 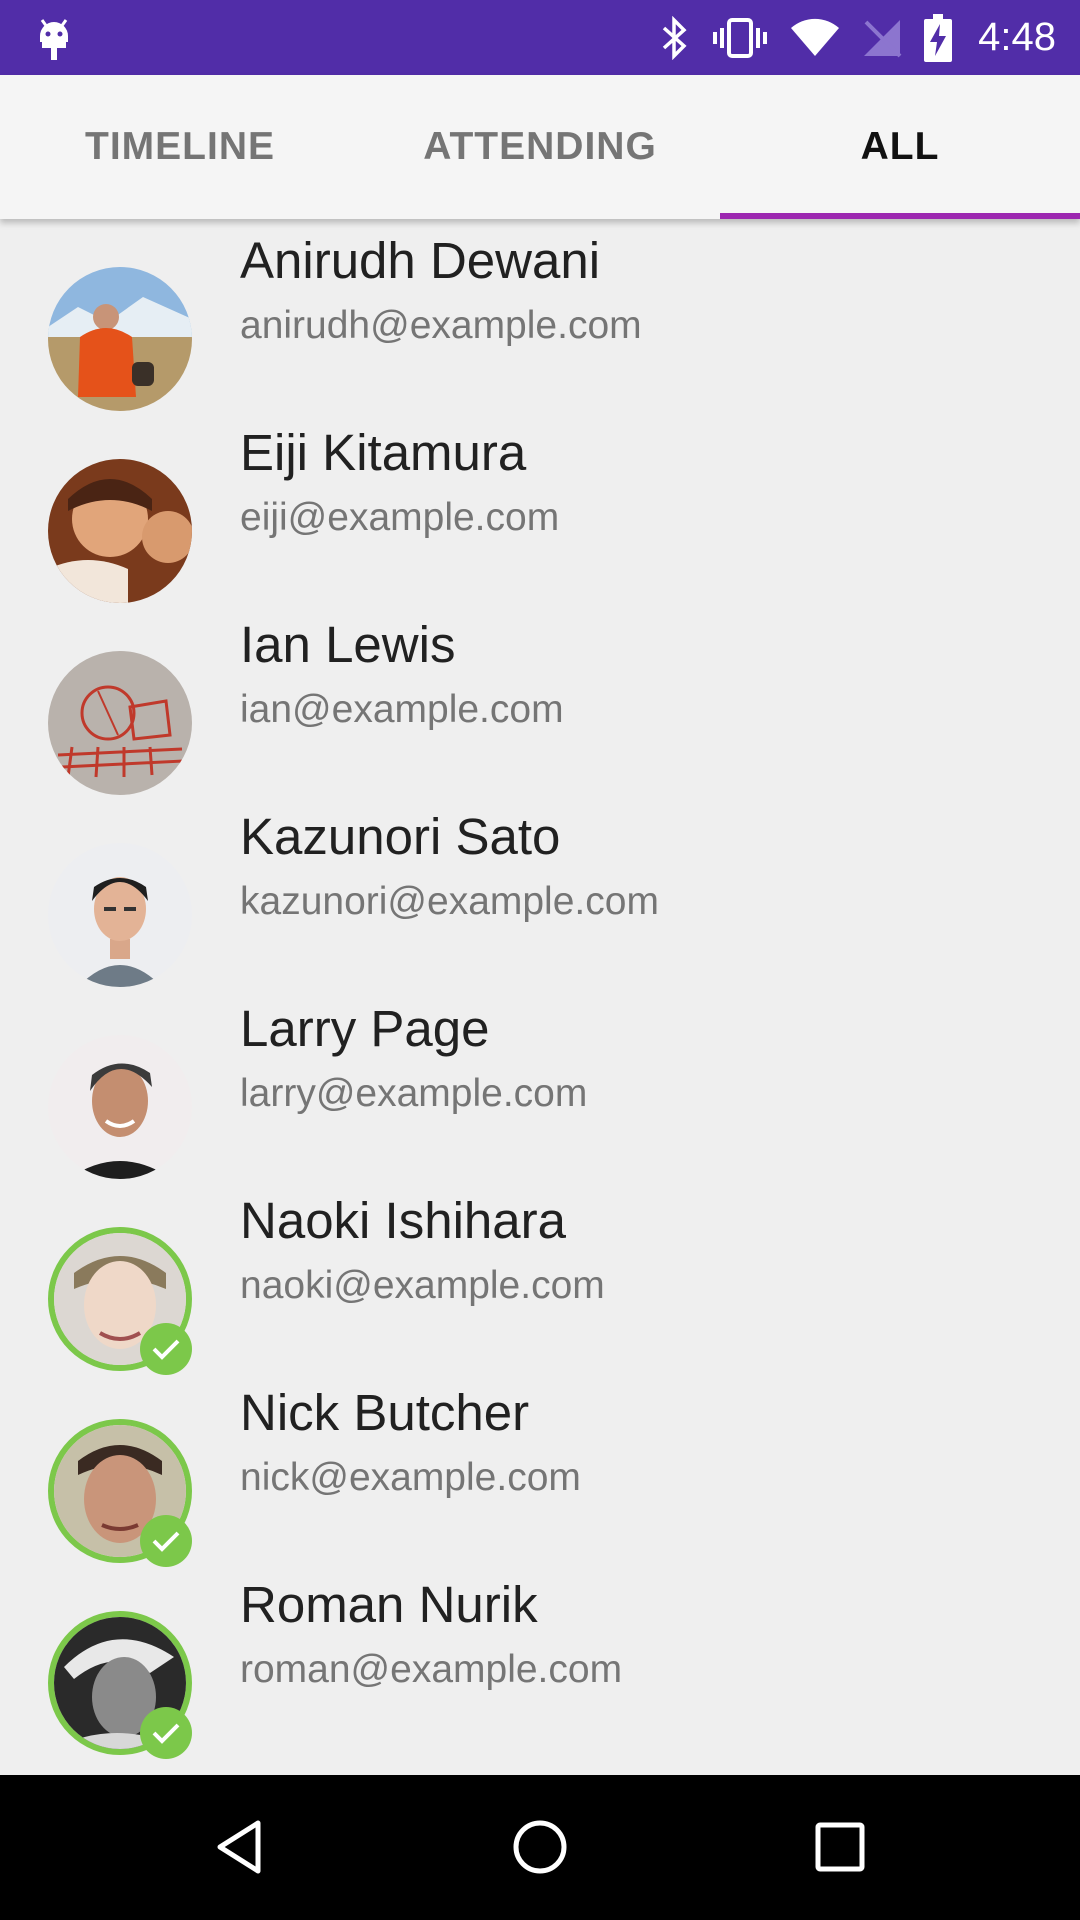 I want to click on list-item: Ian Lewis ian@example.com, so click(x=540, y=699).